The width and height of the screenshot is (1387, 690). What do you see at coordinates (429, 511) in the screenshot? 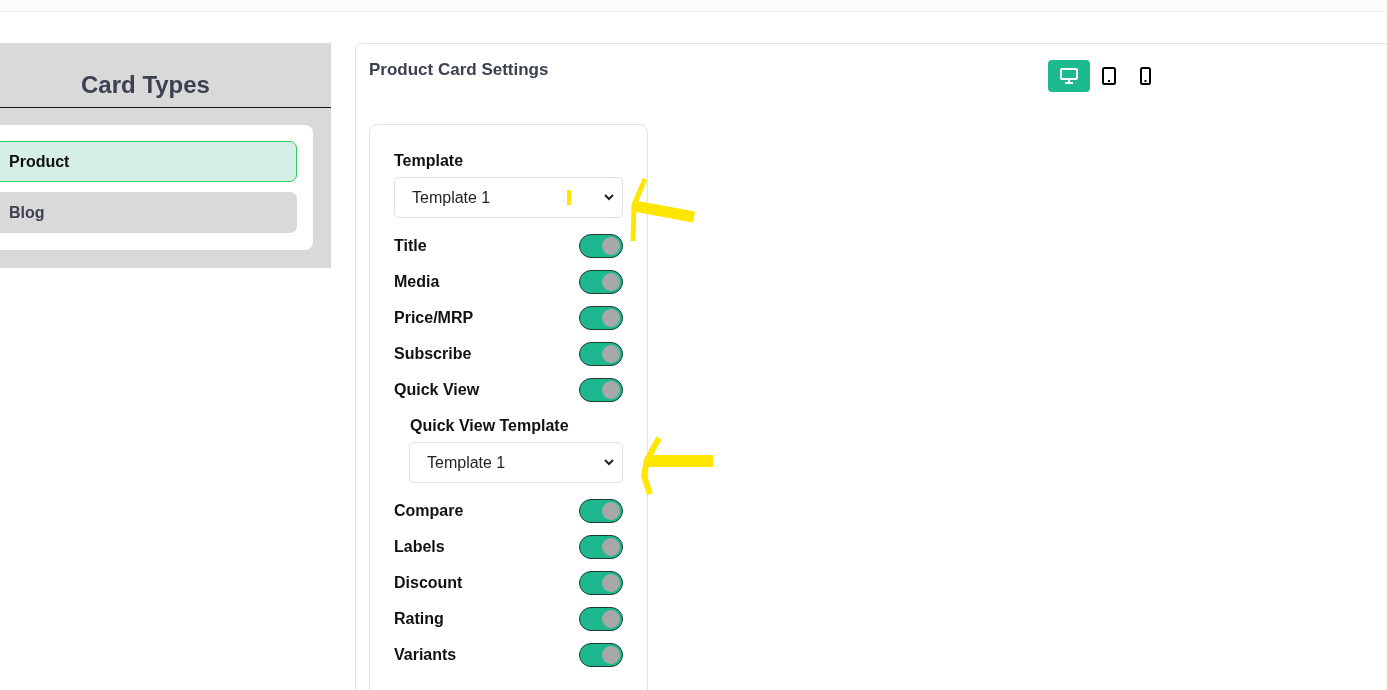
I see `toggle-label: Compare` at bounding box center [429, 511].